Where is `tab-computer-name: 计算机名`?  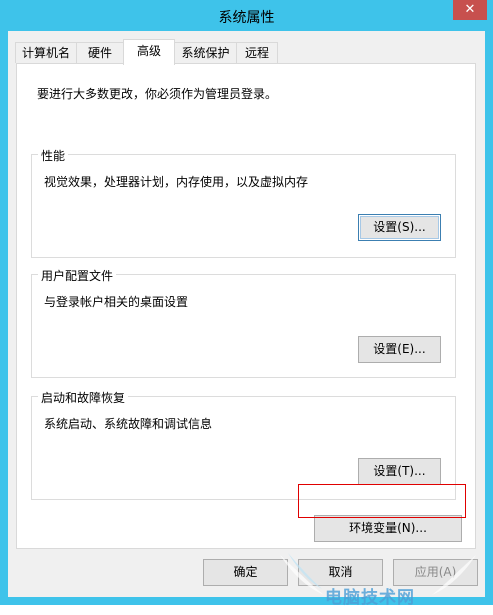 tab-computer-name: 计算机名 is located at coordinates (46, 52).